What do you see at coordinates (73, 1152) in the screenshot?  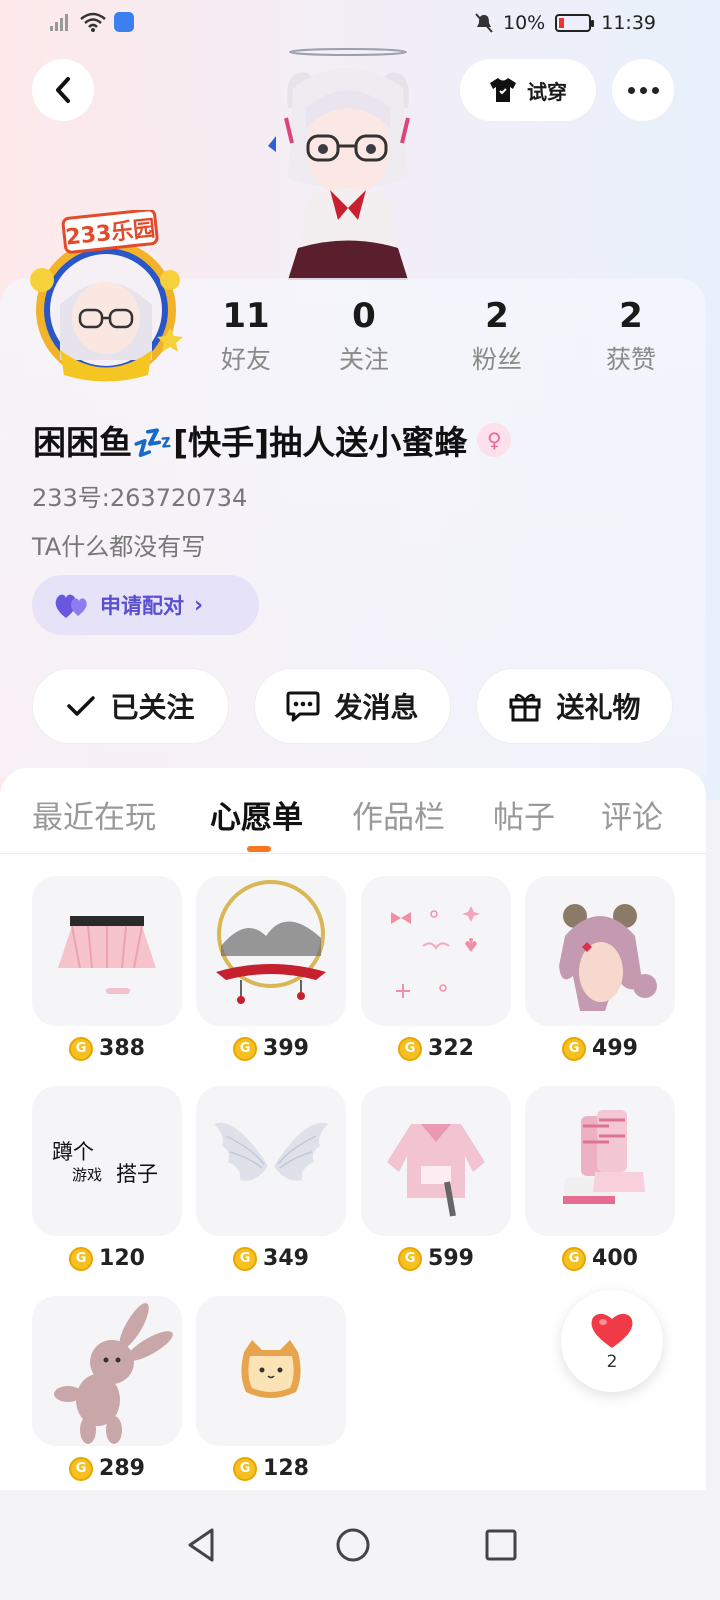 I see `sticker-text-line1: 蹲个` at bounding box center [73, 1152].